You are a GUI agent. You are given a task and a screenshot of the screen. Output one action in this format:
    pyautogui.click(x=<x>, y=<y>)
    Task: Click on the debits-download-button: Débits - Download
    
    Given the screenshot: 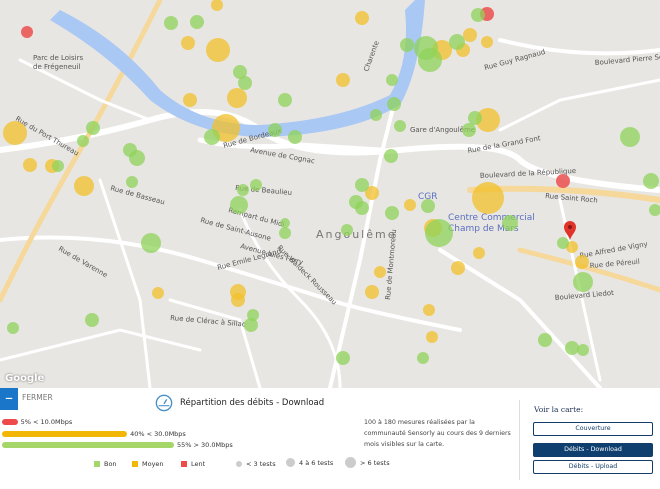 What is the action you would take?
    pyautogui.click(x=593, y=450)
    